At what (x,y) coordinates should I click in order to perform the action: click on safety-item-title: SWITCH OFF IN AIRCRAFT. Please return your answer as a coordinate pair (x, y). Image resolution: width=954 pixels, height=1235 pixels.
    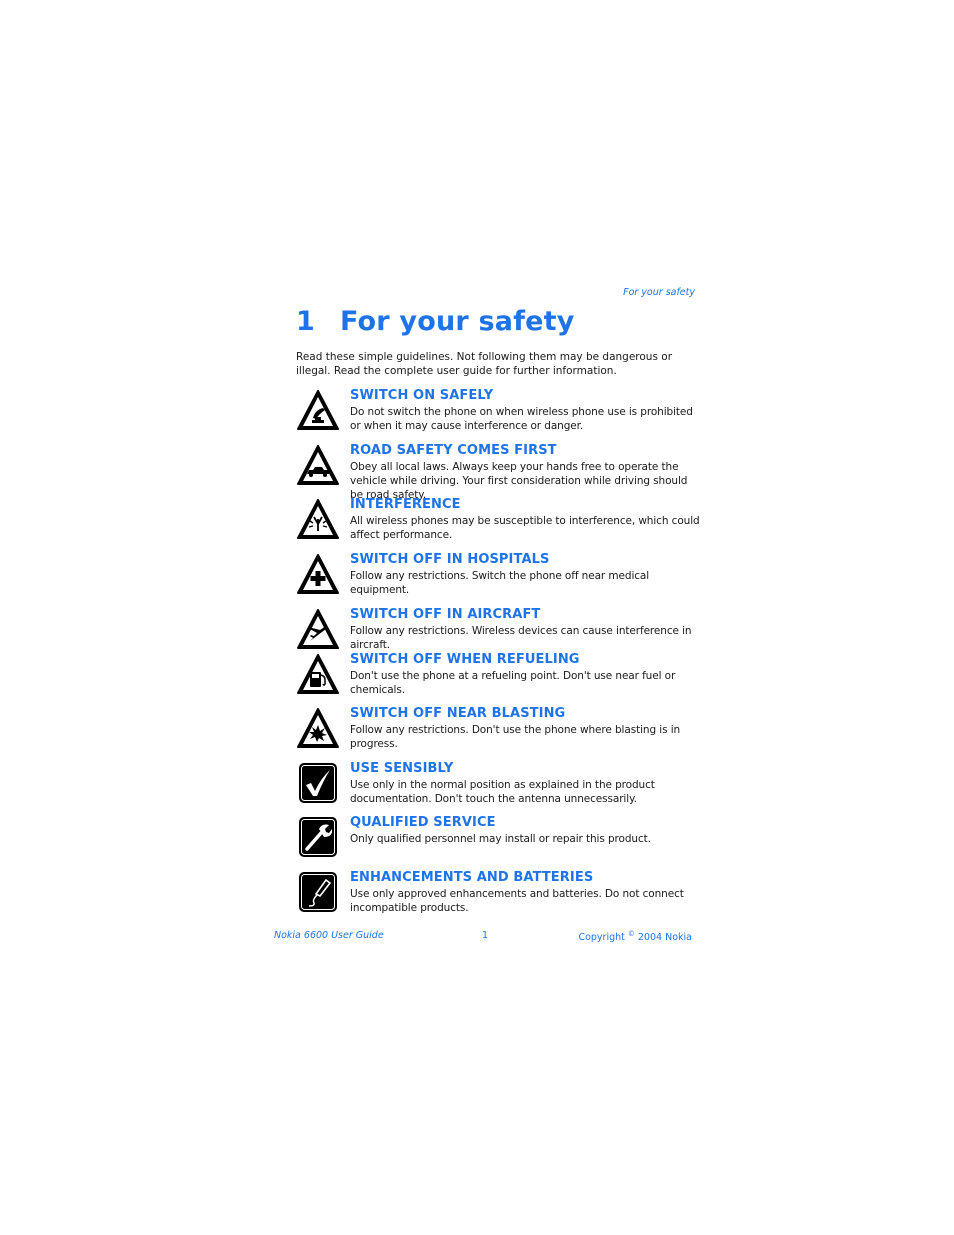
    Looking at the image, I should click on (445, 614).